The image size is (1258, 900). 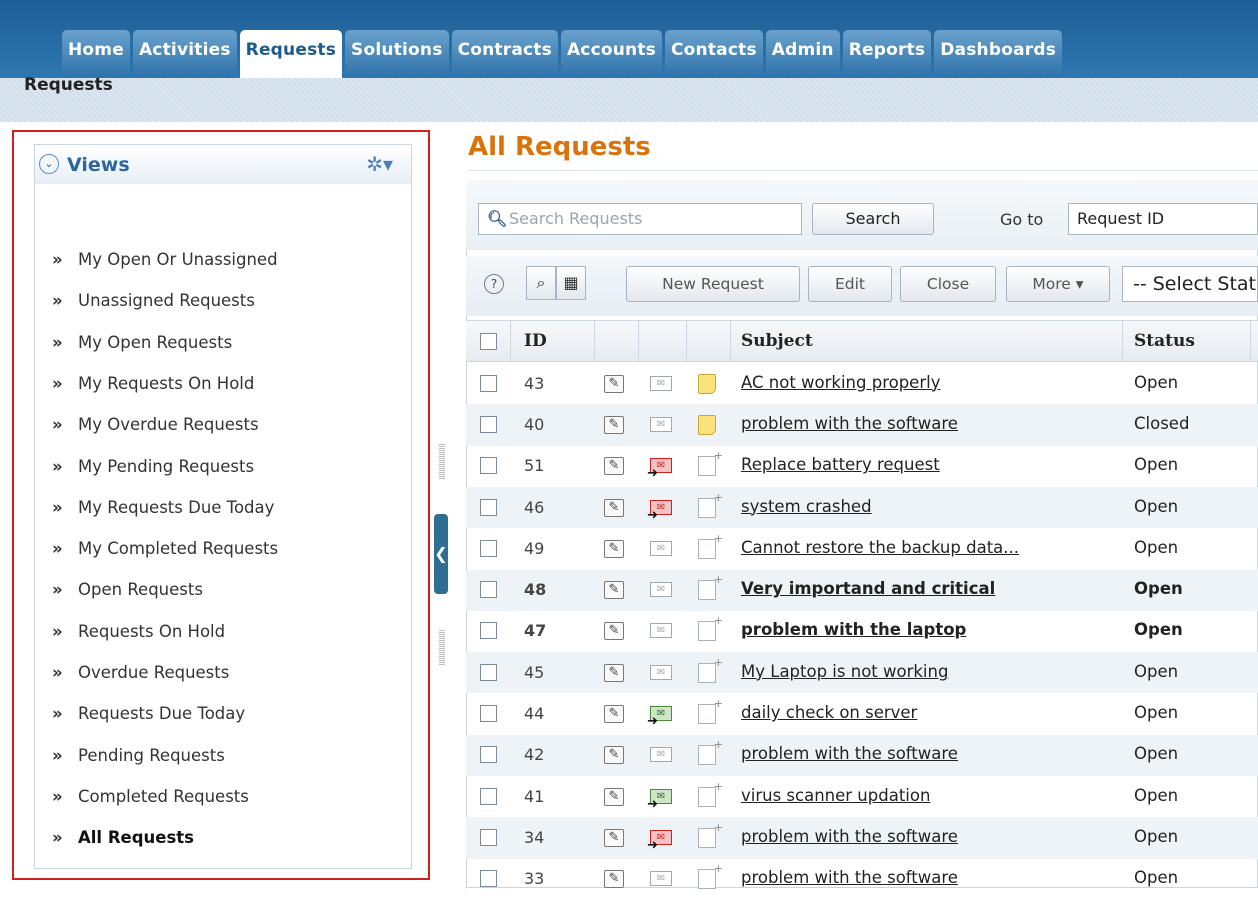 What do you see at coordinates (123, 837) in the screenshot?
I see `sidebar-item-all-requests: » All Requests` at bounding box center [123, 837].